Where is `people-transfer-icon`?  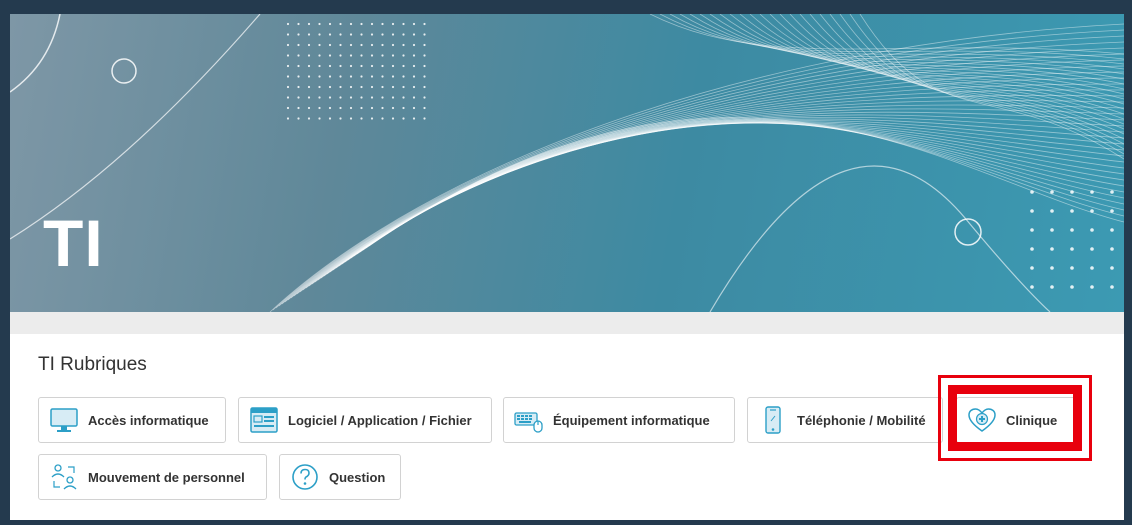
people-transfer-icon is located at coordinates (64, 477).